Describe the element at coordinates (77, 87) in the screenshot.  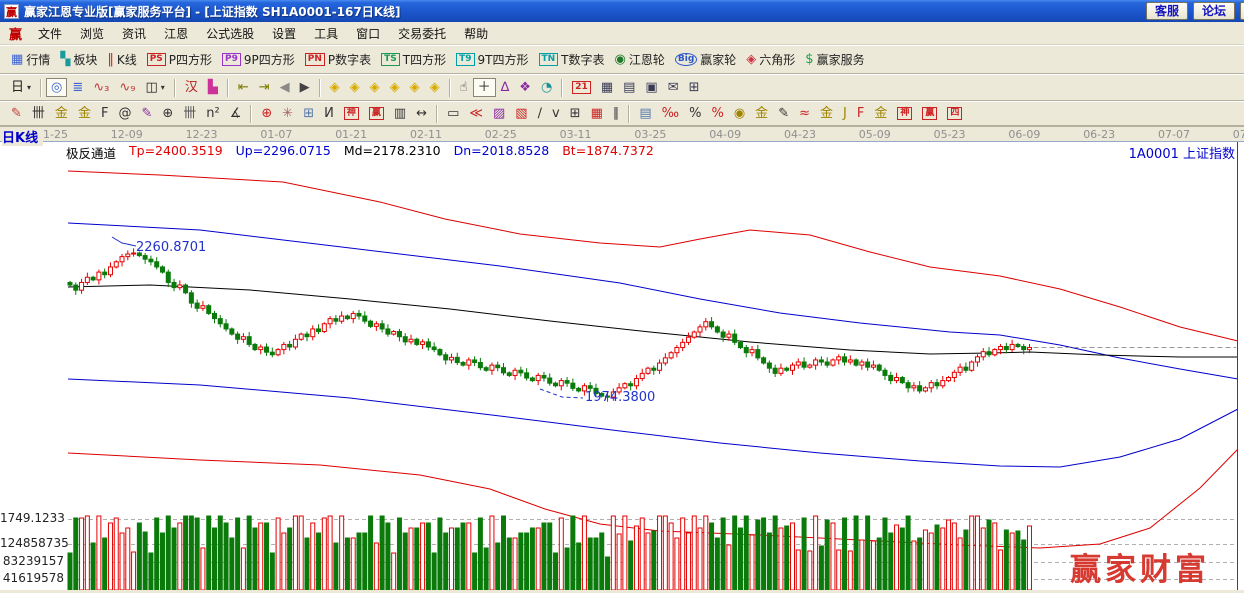
I see `f10-info-button: ≣` at that location.